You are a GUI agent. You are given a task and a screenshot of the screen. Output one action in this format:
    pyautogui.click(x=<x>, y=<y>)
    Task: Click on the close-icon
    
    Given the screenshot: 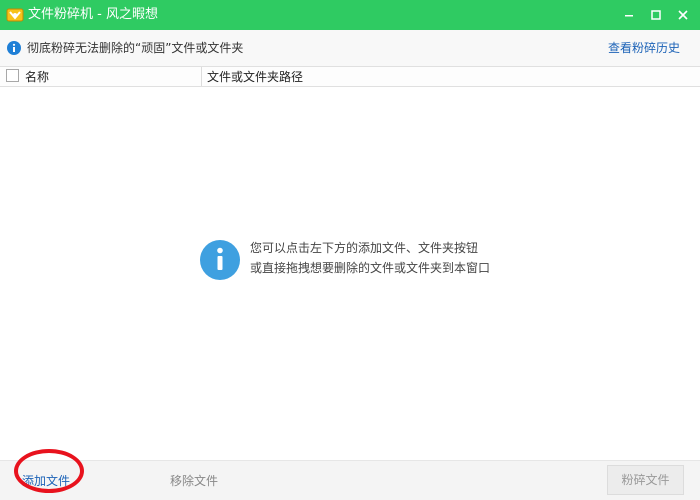 What is the action you would take?
    pyautogui.click(x=683, y=15)
    